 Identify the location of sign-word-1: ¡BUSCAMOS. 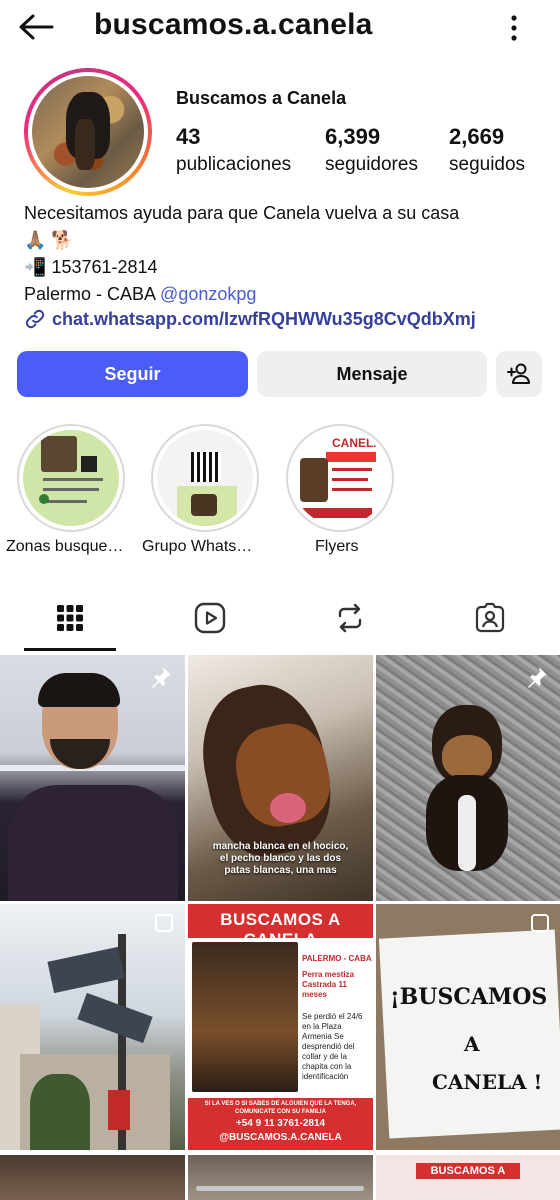
(469, 997).